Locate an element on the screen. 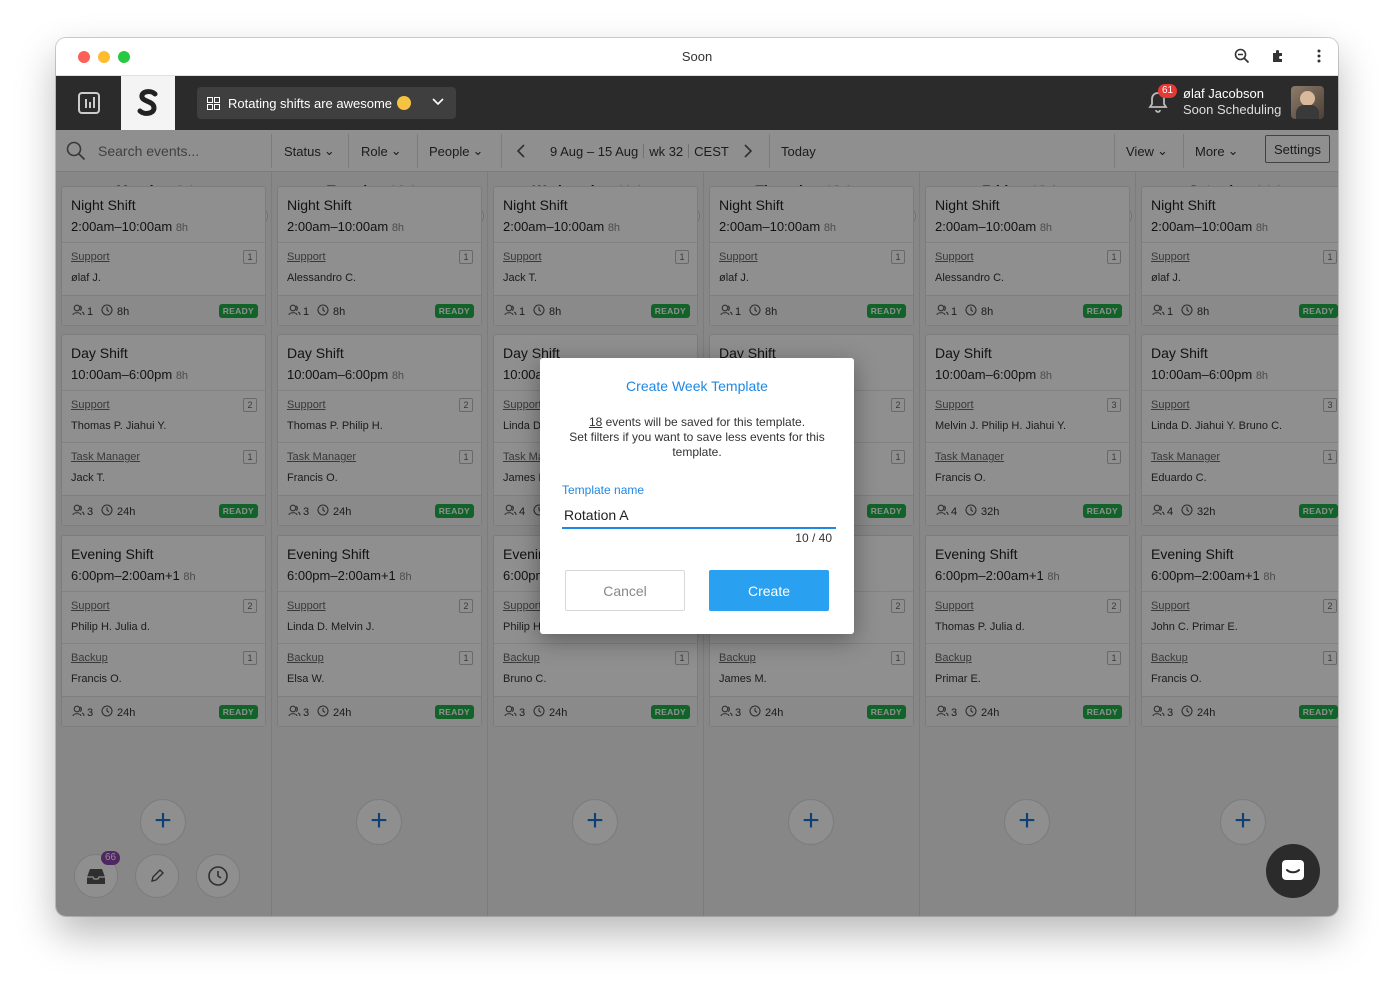 This screenshot has width=1394, height=990. zoom-icon is located at coordinates (1242, 57).